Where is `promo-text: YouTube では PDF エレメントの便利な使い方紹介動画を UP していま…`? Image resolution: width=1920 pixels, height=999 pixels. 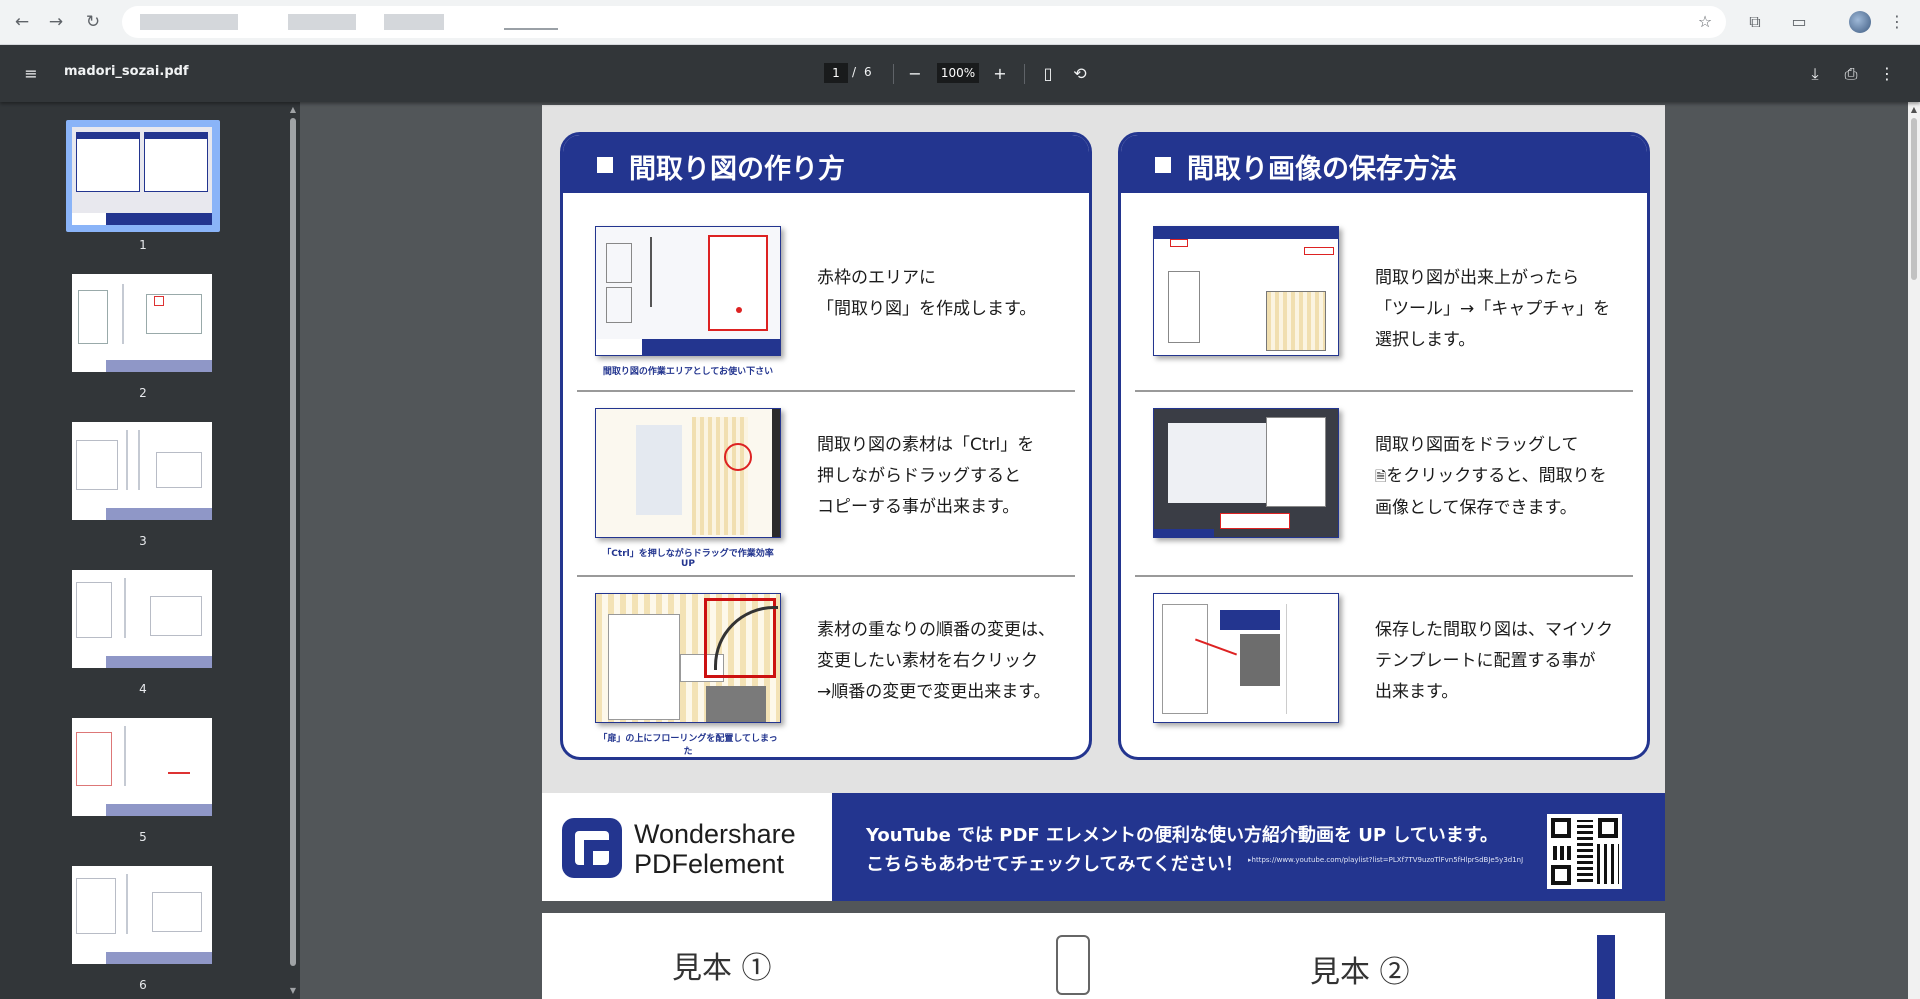 promo-text: YouTube では PDF エレメントの便利な使い方紹介動画を UP していま… is located at coordinates (1182, 835).